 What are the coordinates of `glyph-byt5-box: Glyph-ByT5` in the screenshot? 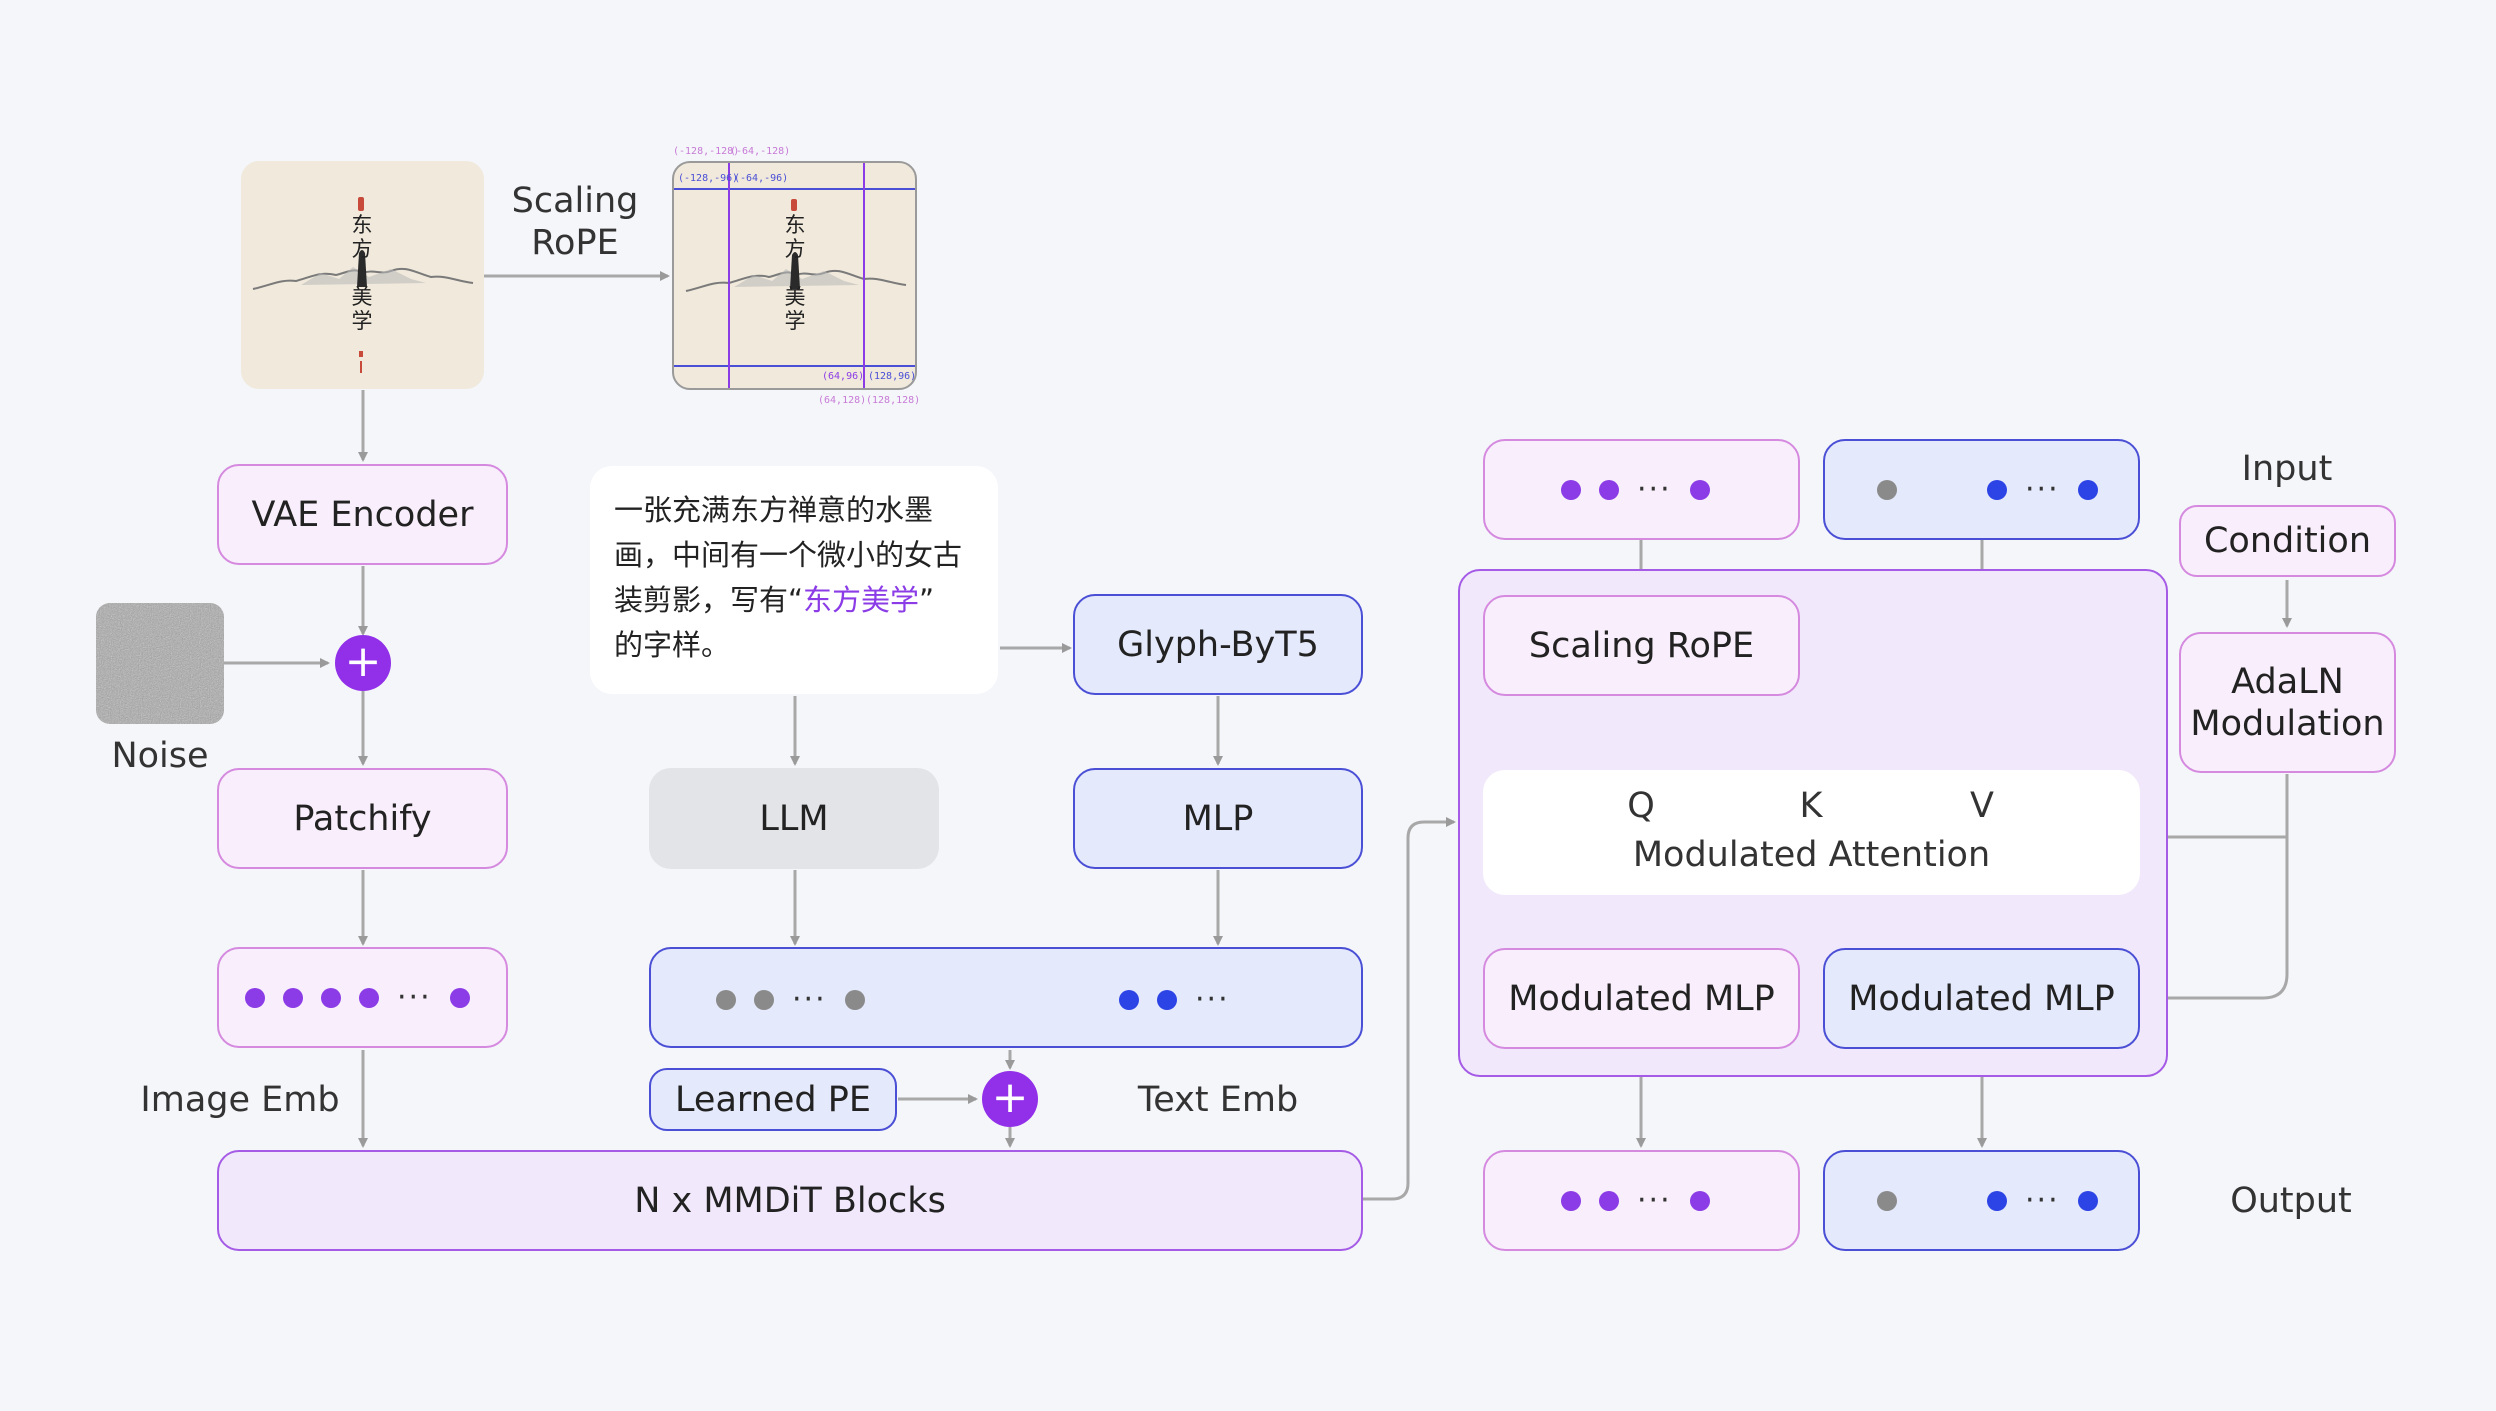 It's located at (1218, 644).